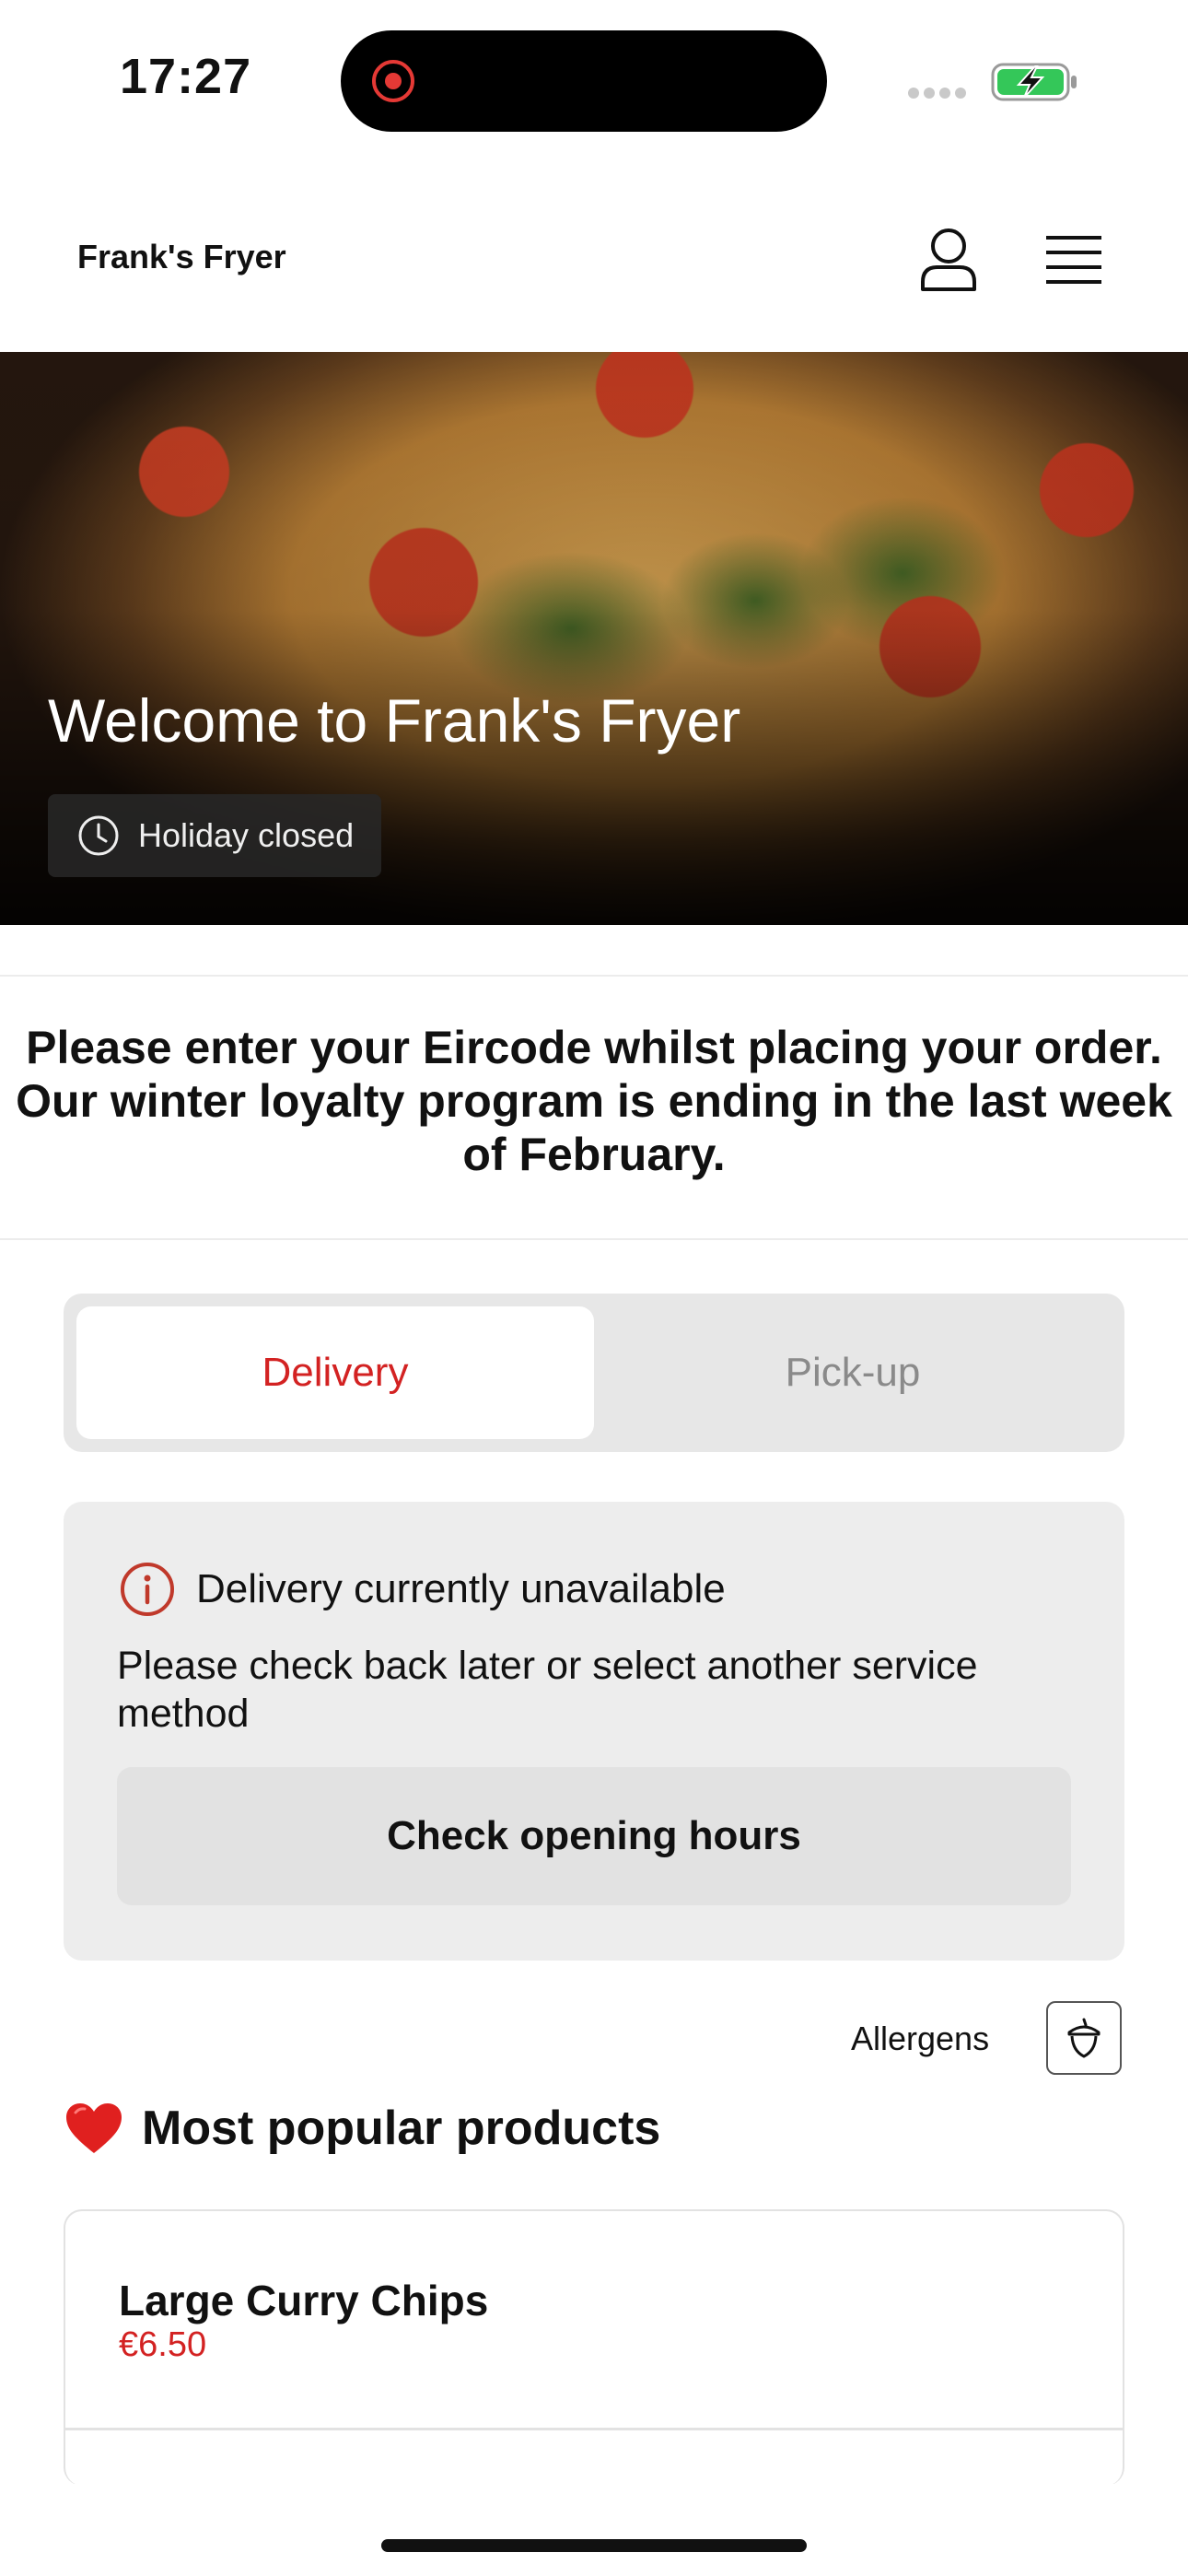 This screenshot has height=2576, width=1188. What do you see at coordinates (594, 2530) in the screenshot?
I see `bottom-safe-area` at bounding box center [594, 2530].